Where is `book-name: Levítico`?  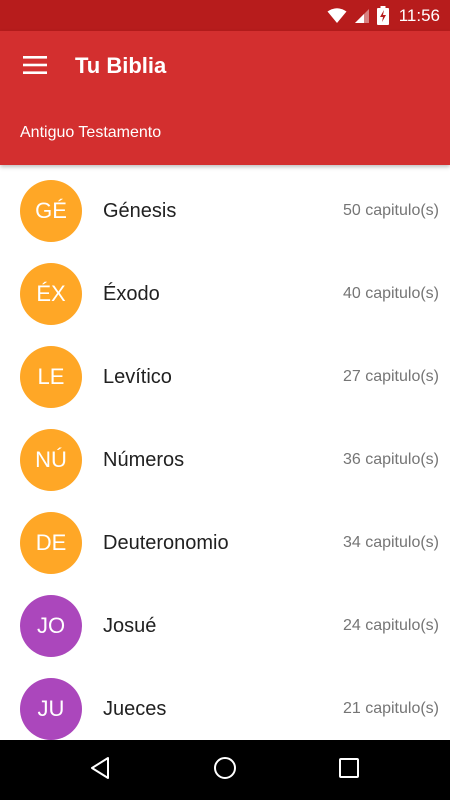 book-name: Levítico is located at coordinates (137, 377).